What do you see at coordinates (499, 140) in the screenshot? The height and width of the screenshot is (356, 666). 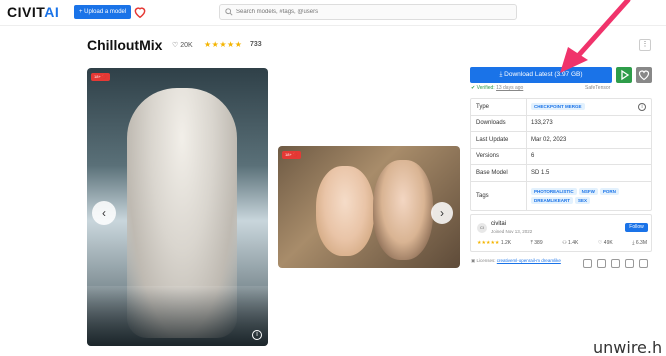 I see `detail-key: Last Update` at bounding box center [499, 140].